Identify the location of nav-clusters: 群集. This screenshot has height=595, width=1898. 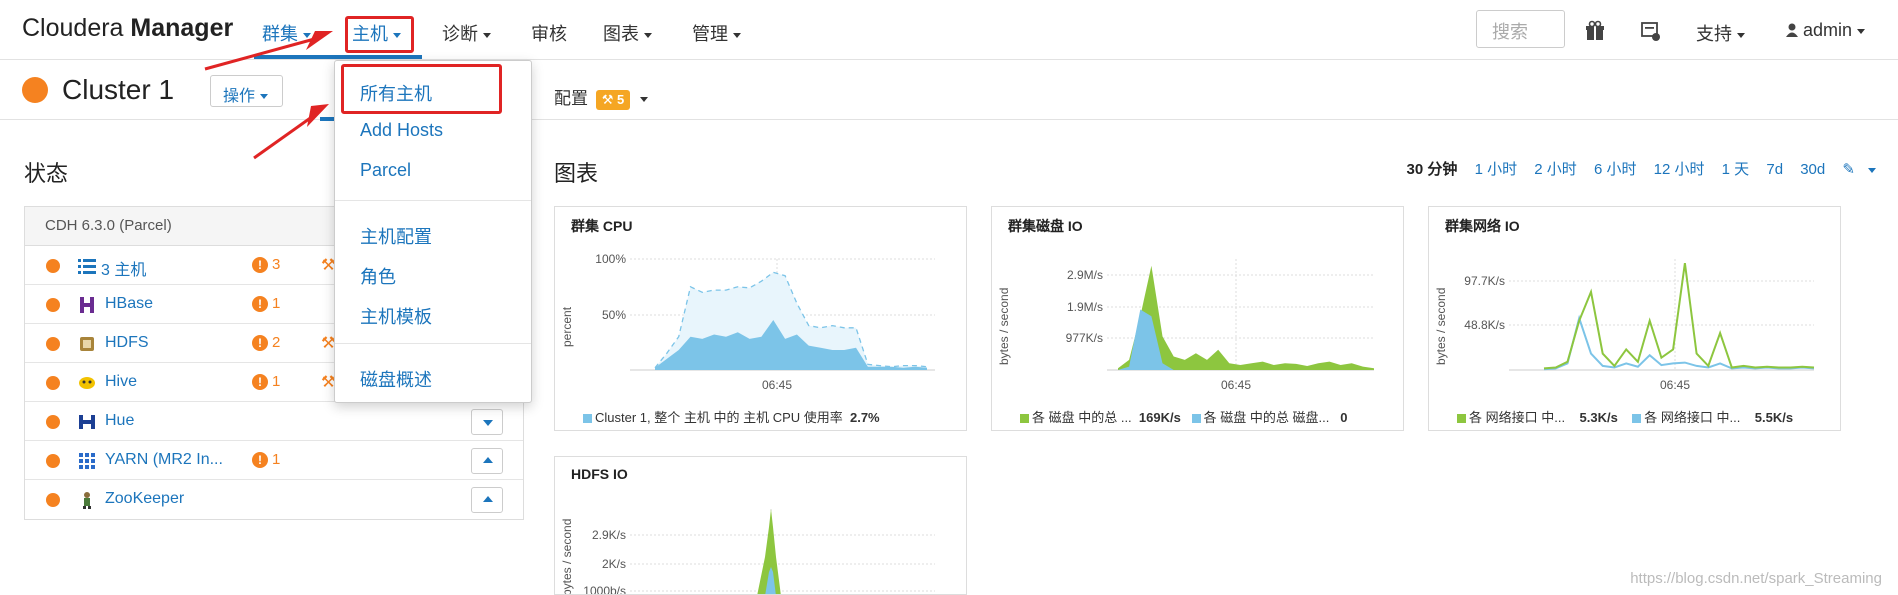
(286, 33).